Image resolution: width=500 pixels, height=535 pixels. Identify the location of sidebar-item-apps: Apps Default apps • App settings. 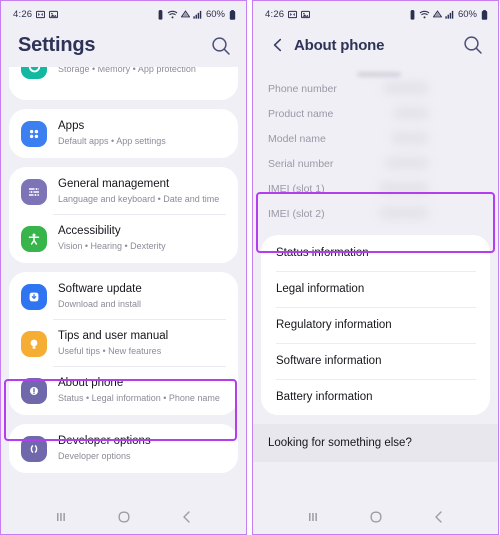
(123, 132).